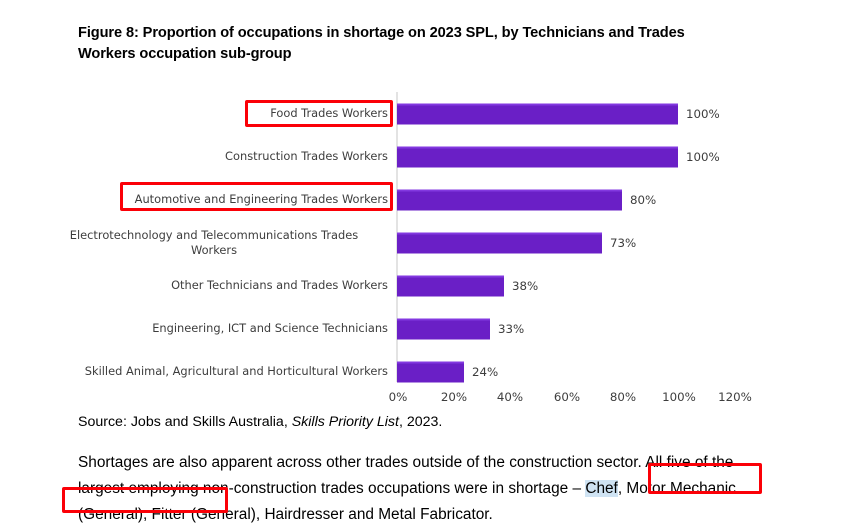  Describe the element at coordinates (499, 242) in the screenshot. I see `bar-electrotechnology-telecommunications-trades-workers` at that location.